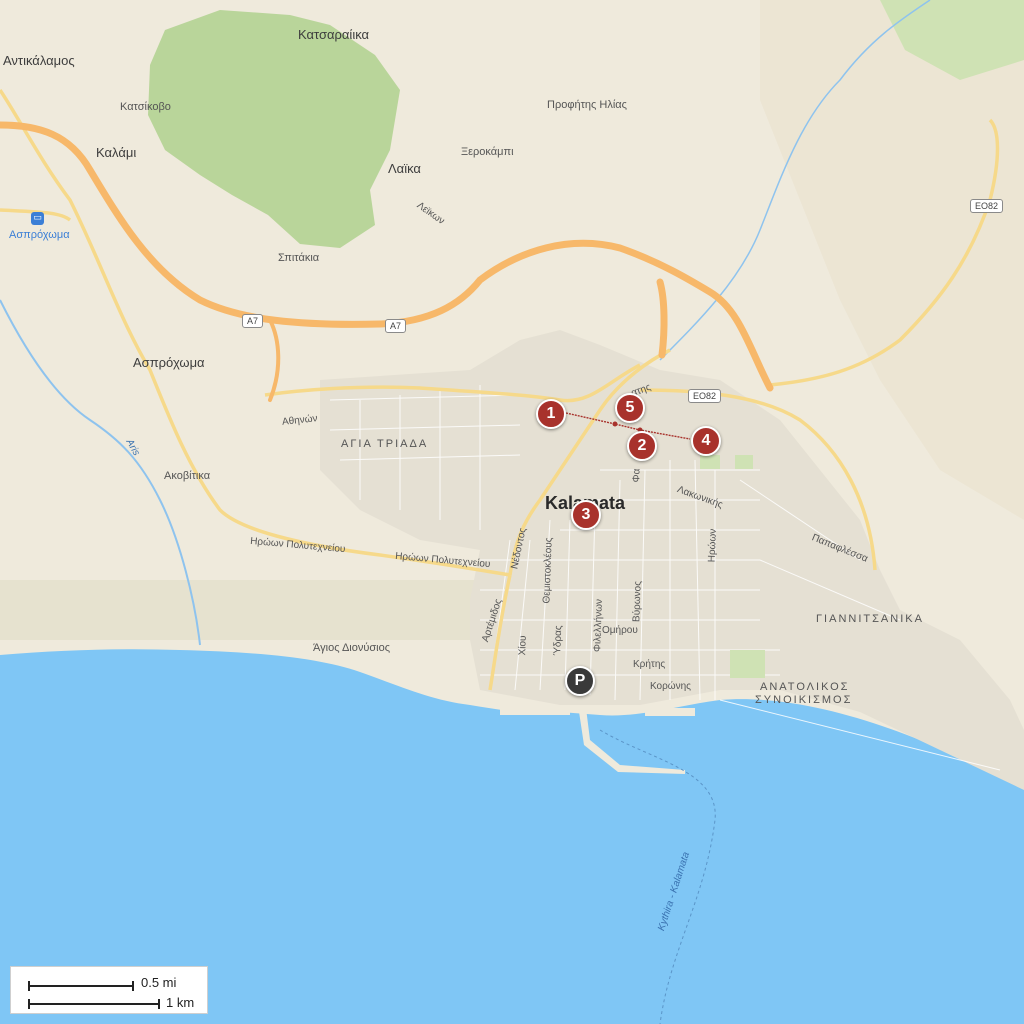  What do you see at coordinates (404, 168) in the screenshot?
I see `place-label-laika: Λαϊκα` at bounding box center [404, 168].